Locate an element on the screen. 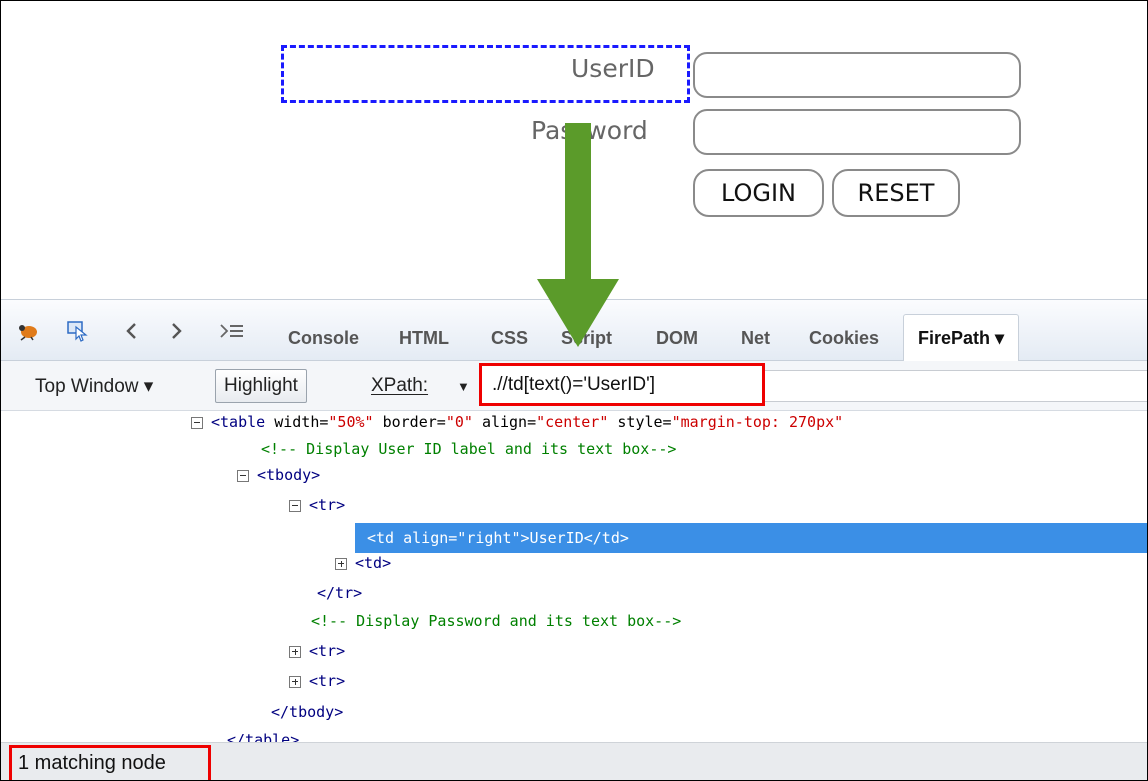 Image resolution: width=1148 pixels, height=781 pixels. back-icon is located at coordinates (132, 331).